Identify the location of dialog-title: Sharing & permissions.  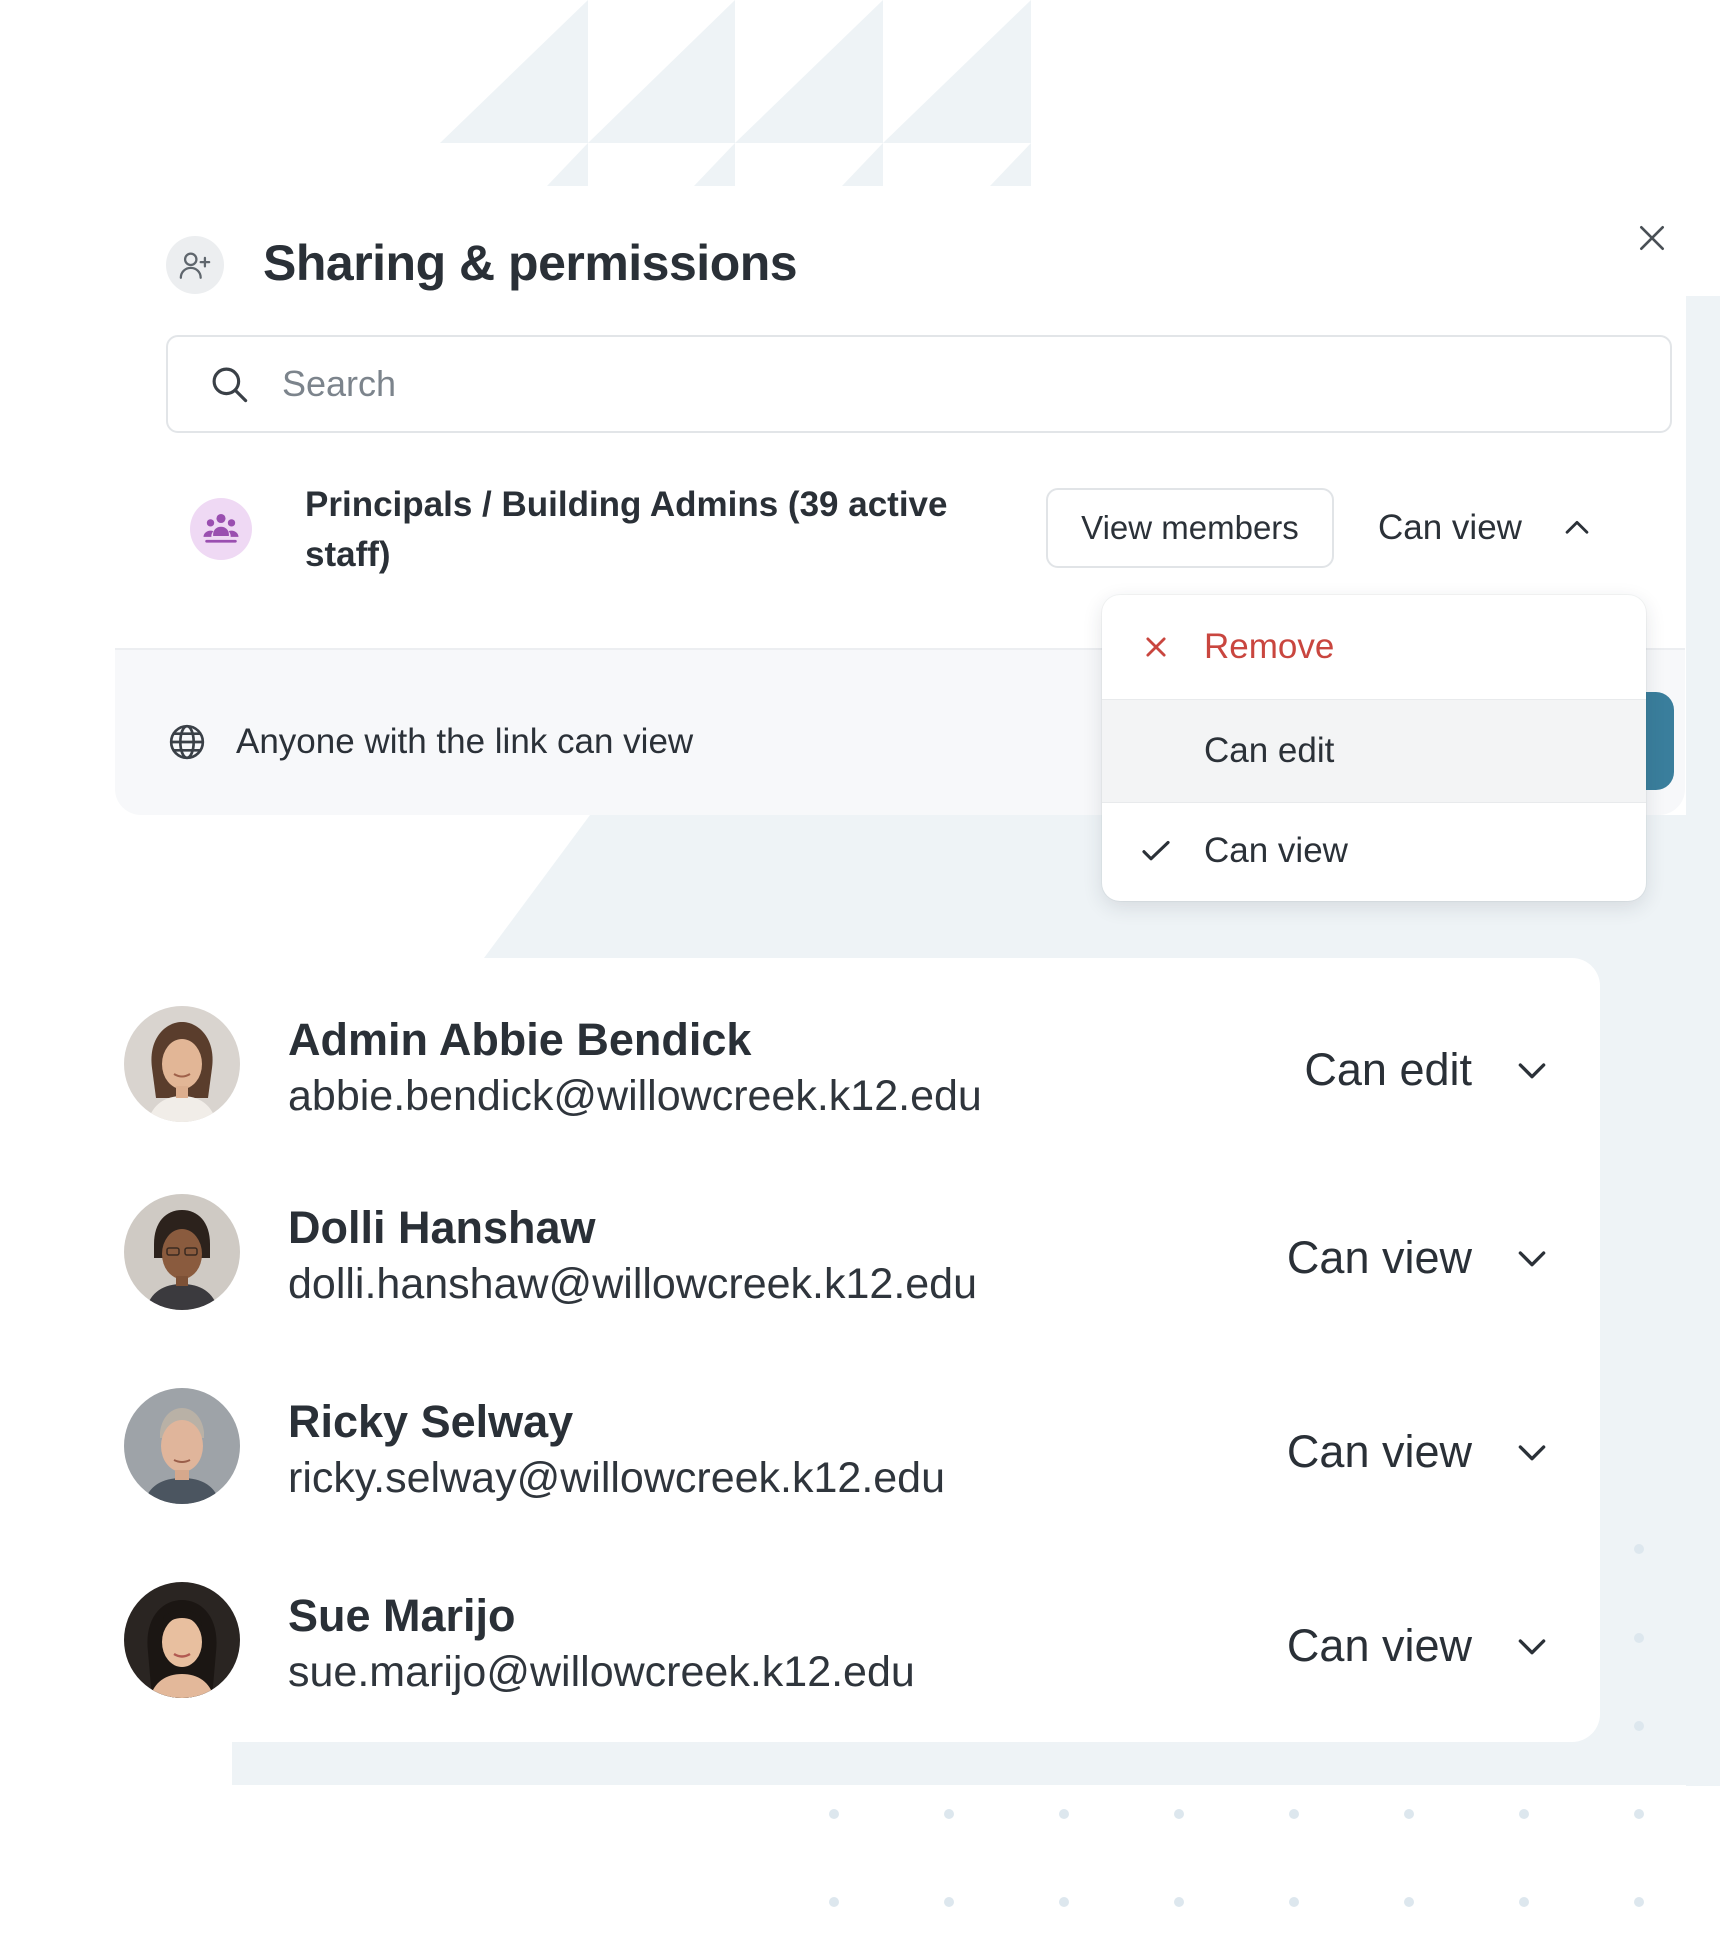
(530, 263).